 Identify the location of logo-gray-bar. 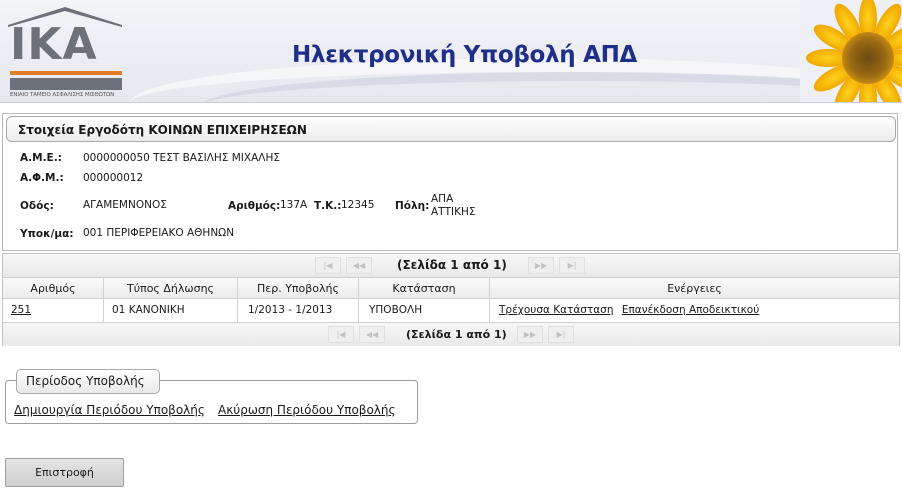
(66, 84).